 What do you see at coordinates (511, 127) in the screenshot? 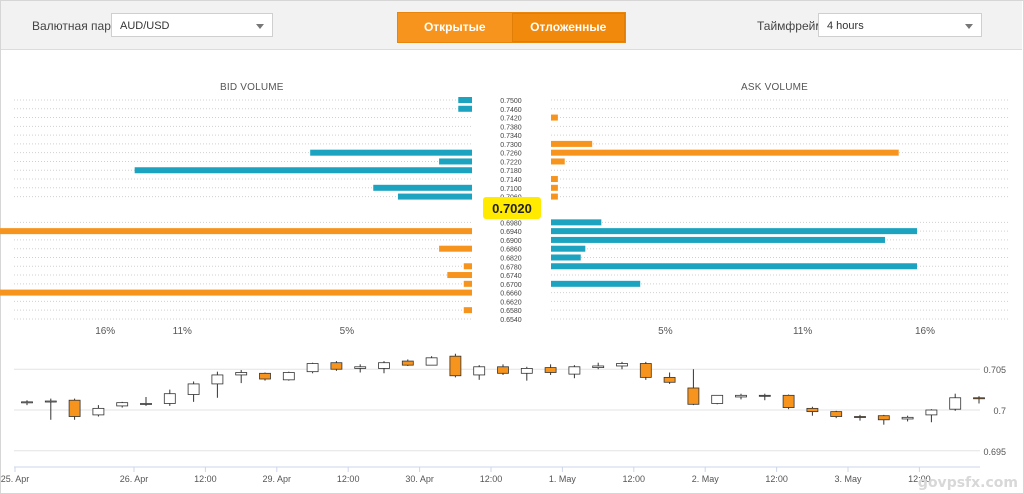
I see `price-level-label: 0.7380` at bounding box center [511, 127].